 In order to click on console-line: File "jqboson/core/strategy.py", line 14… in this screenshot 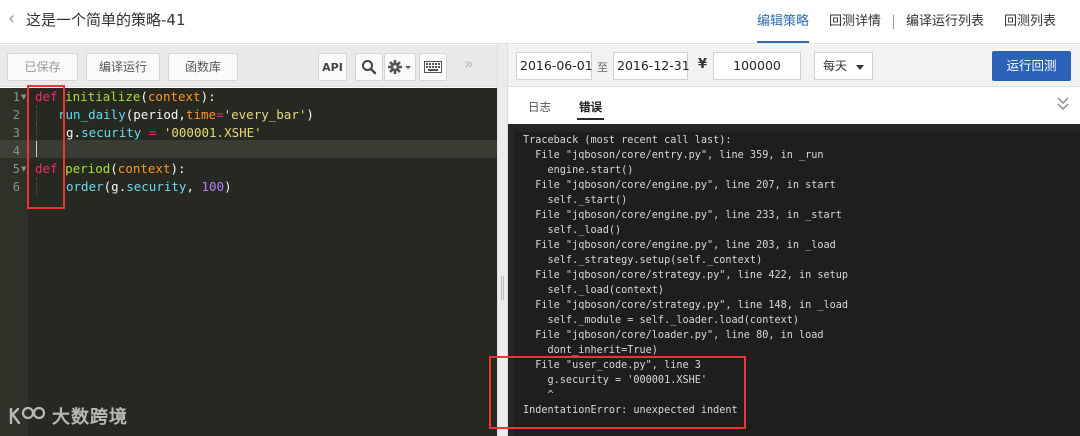, I will do `click(686, 305)`.